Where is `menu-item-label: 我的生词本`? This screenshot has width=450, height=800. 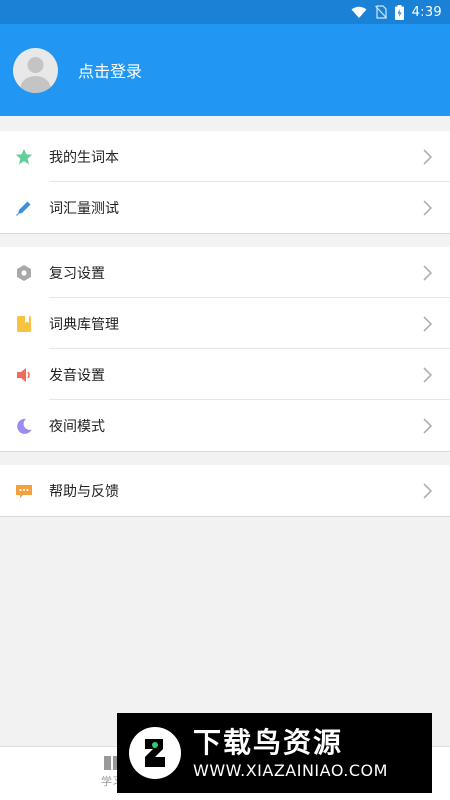
menu-item-label: 我的生词本 is located at coordinates (84, 157).